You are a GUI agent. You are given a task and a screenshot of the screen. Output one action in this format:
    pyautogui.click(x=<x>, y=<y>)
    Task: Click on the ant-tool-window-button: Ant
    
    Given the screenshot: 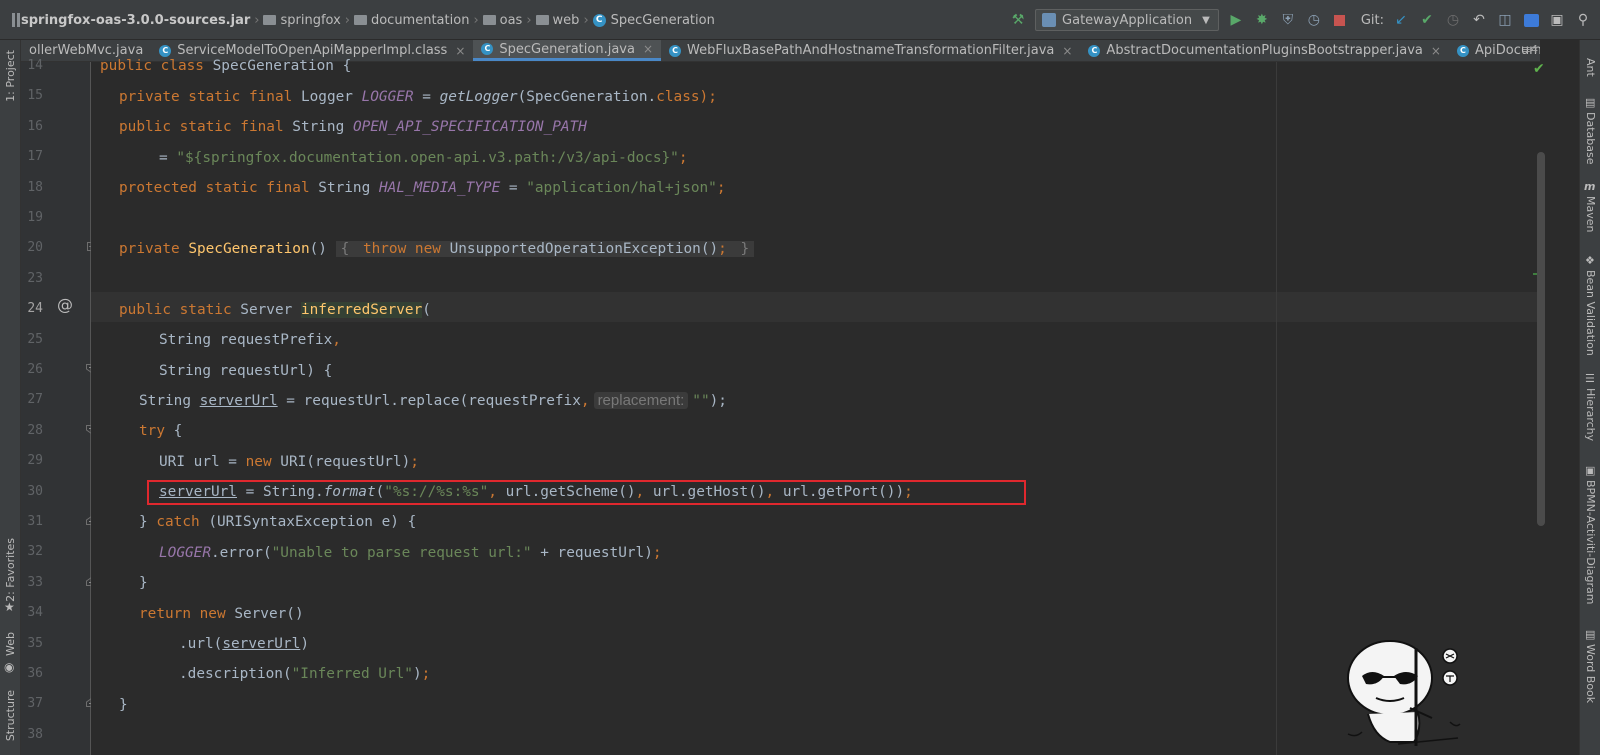 What is the action you would take?
    pyautogui.click(x=1590, y=67)
    